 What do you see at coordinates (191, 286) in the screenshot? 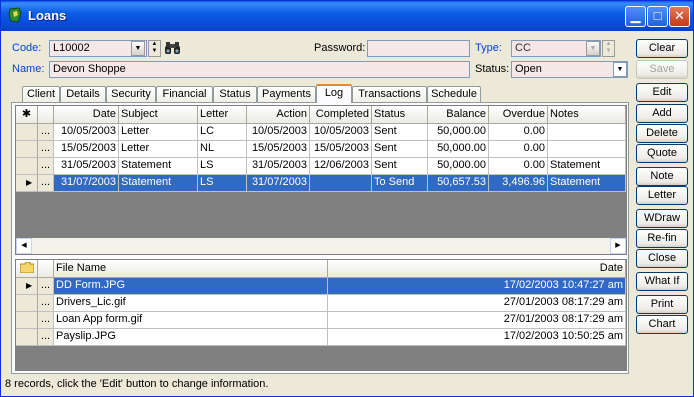
I see `file-name-cell: DD Form.JPG` at bounding box center [191, 286].